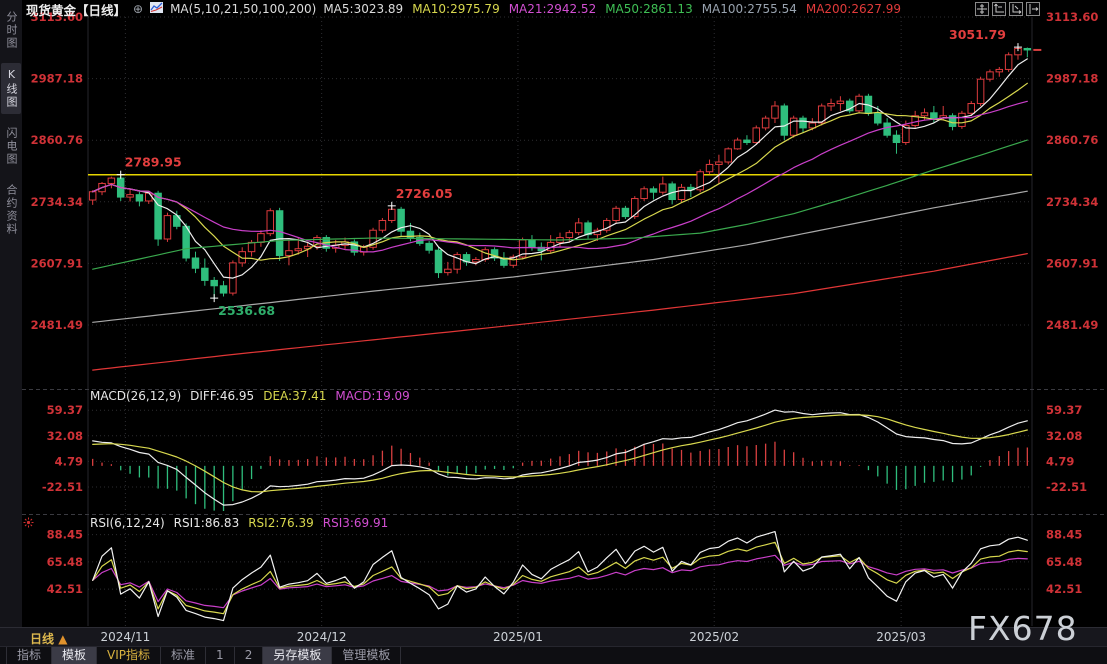 Image resolution: width=1107 pixels, height=664 pixels. What do you see at coordinates (749, 9) in the screenshot?
I see `ma-legend-item-4: MA100:2755.54` at bounding box center [749, 9].